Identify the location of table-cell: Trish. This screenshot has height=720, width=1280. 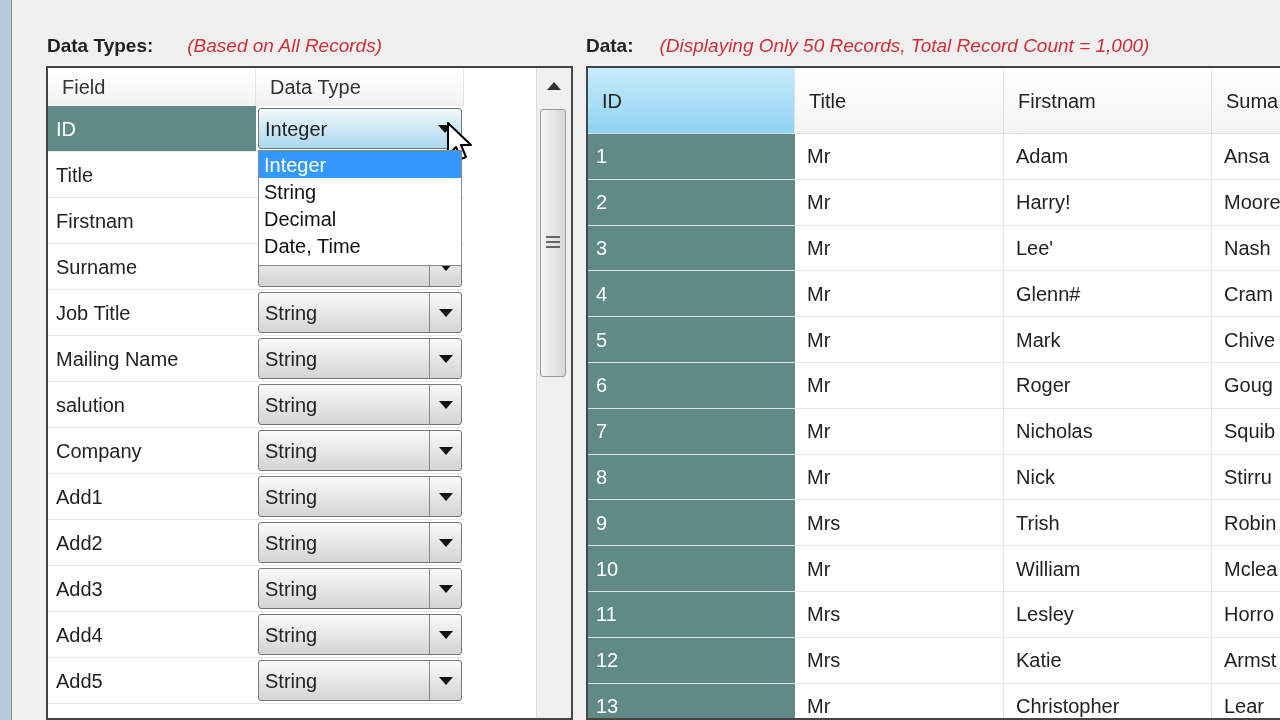
(1108, 523).